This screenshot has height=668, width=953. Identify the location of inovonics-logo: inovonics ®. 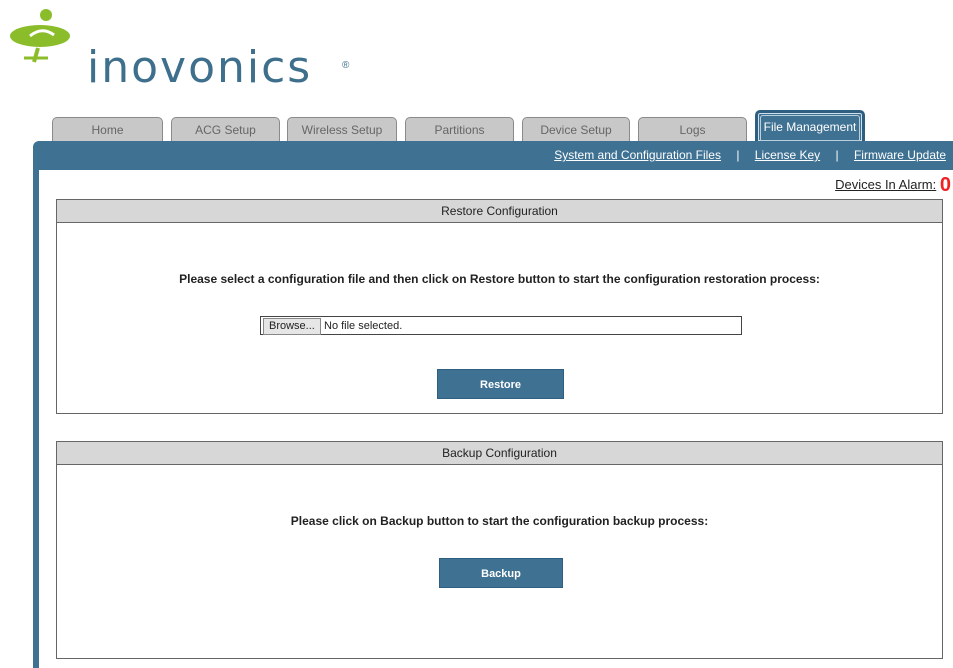
(179, 53).